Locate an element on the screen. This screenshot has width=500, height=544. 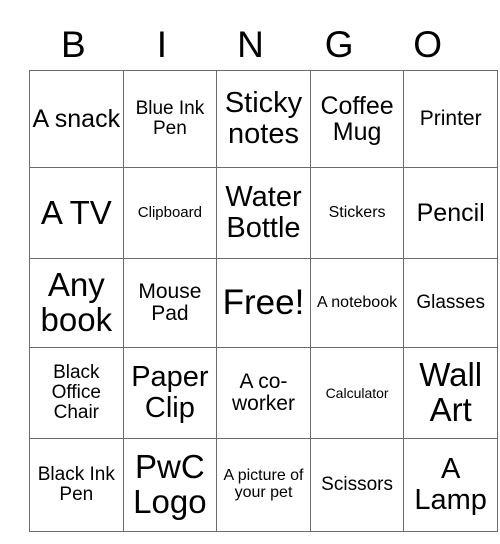
bingo-header-row: B I N G O is located at coordinates (250, 44).